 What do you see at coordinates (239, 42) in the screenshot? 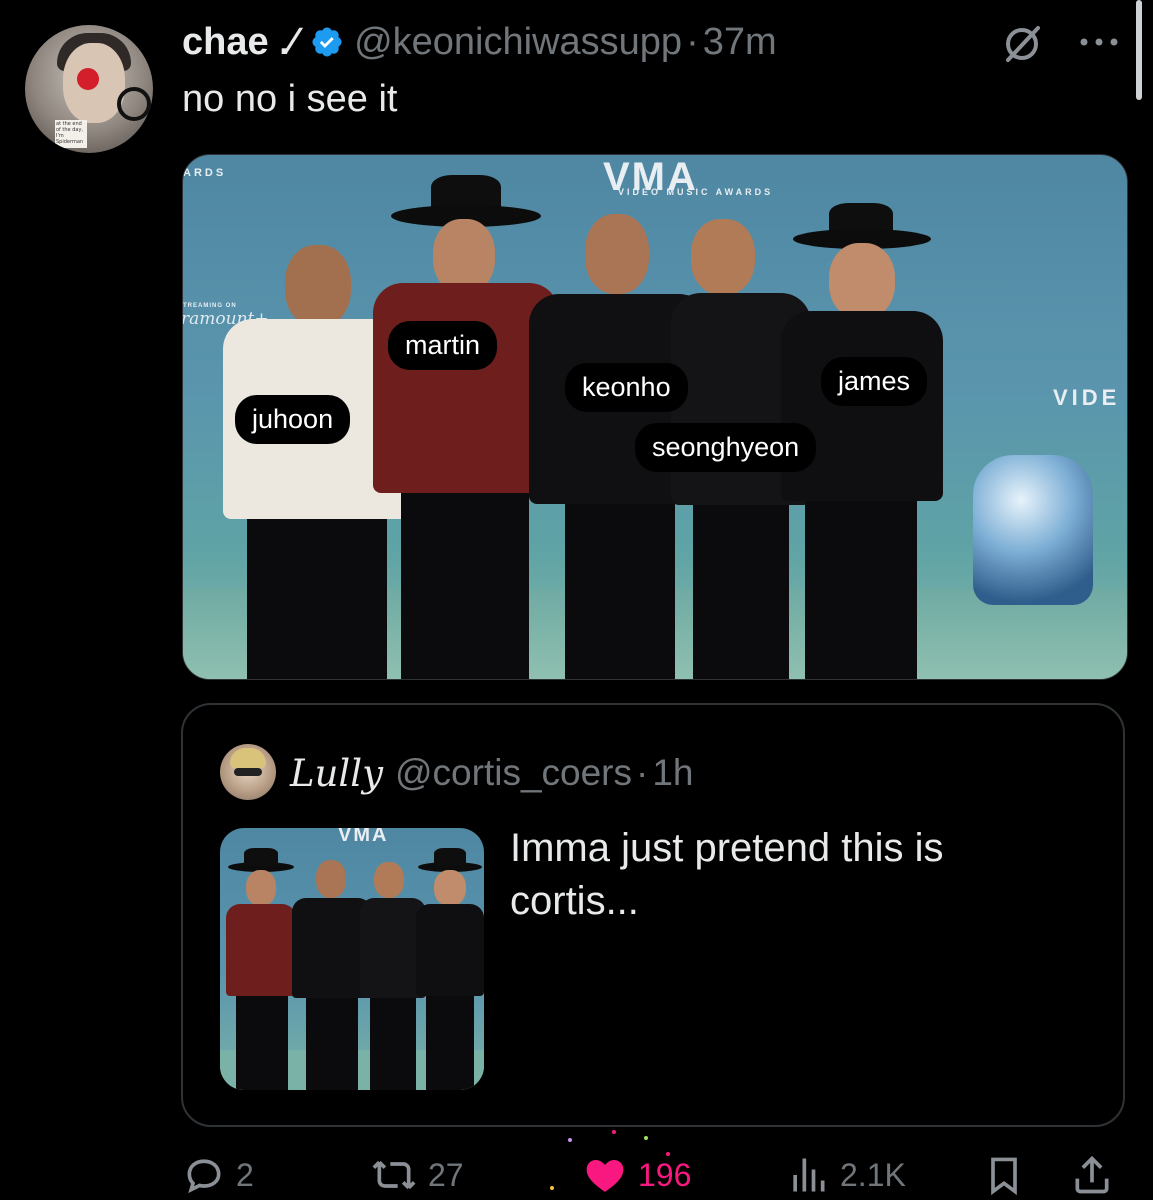
I see `display-name: chae .⁄` at bounding box center [239, 42].